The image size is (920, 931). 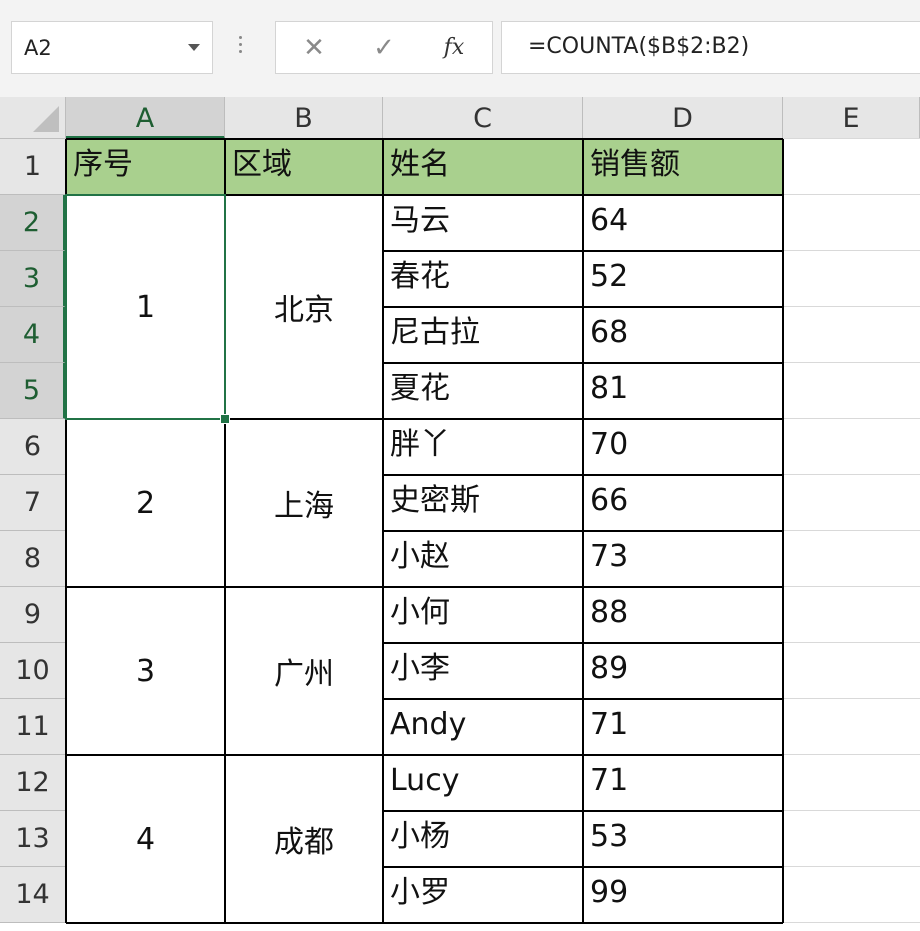 I want to click on row-header-5: 5, so click(x=33, y=391).